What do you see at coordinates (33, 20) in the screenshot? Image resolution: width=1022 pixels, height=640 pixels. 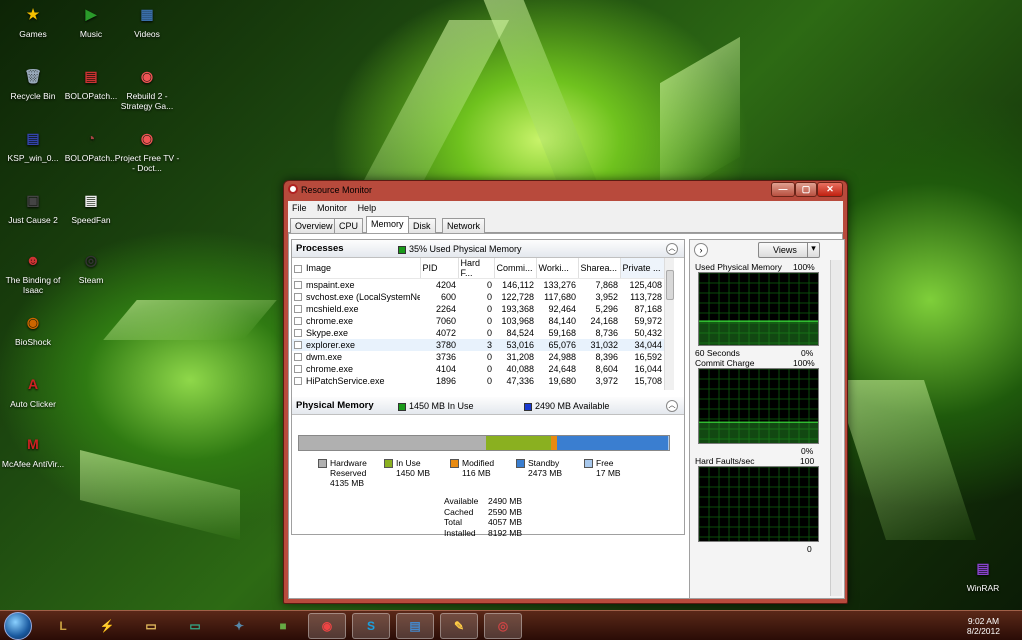 I see `desktop-icon-games: ★ Games` at bounding box center [33, 20].